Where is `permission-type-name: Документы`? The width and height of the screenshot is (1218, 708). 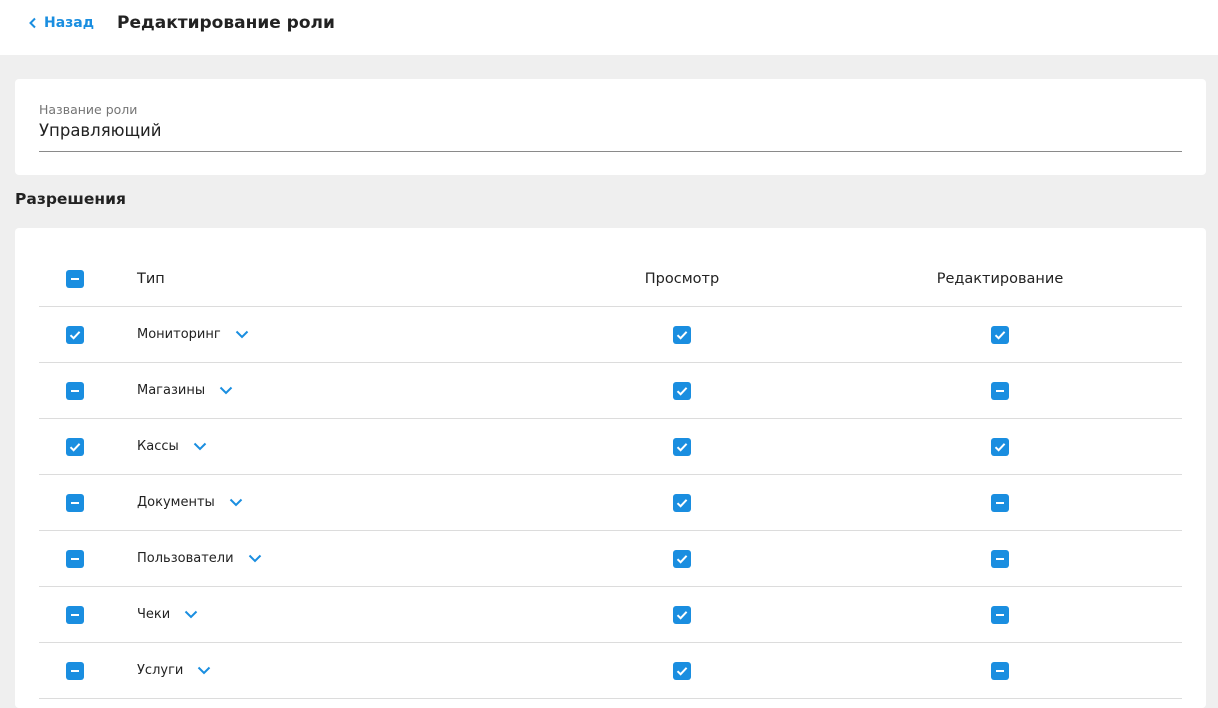
permission-type-name: Документы is located at coordinates (176, 502).